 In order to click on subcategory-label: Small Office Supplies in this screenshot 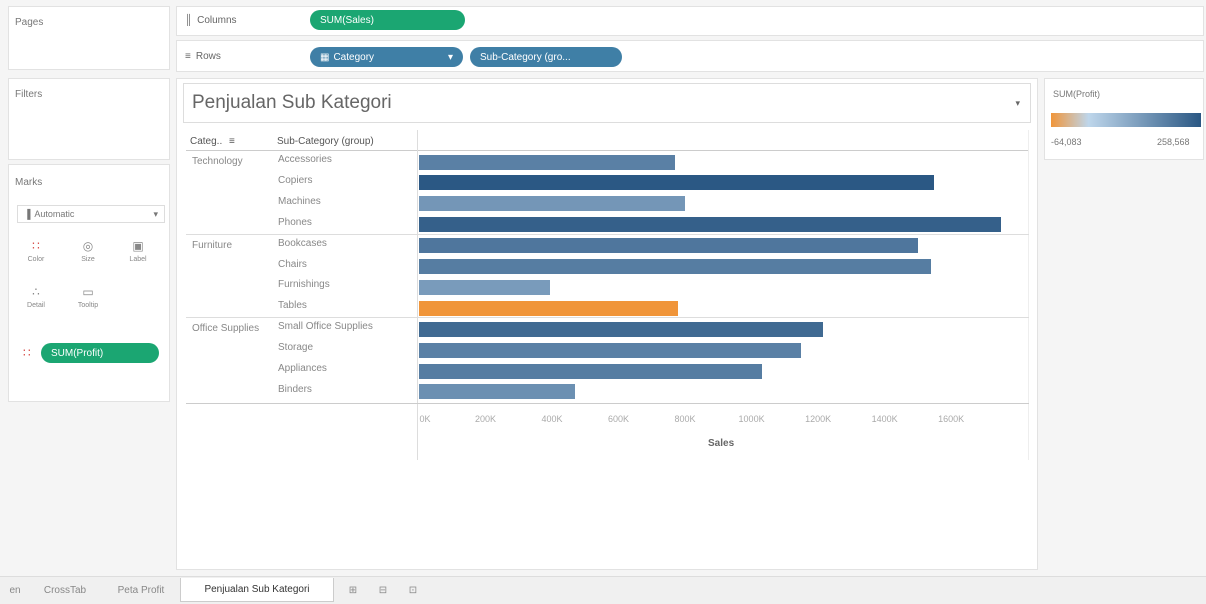, I will do `click(325, 327)`.